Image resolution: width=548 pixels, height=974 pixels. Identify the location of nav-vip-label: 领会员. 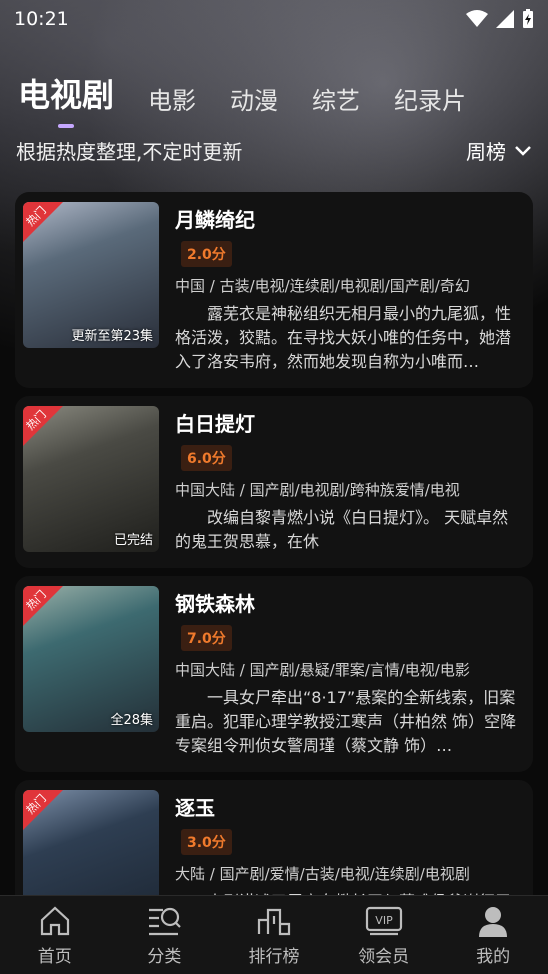
(384, 956).